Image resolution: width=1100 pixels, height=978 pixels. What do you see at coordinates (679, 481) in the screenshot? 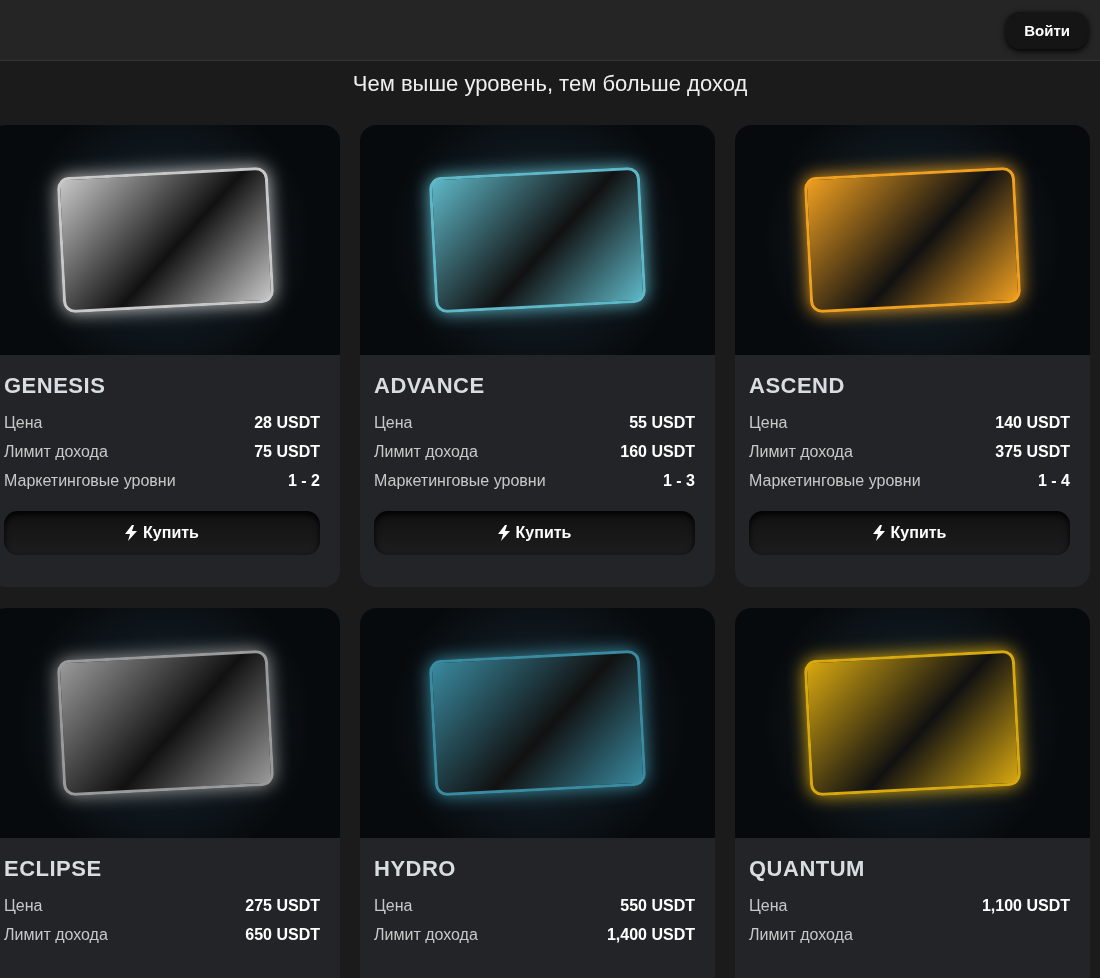
I see `row-value: 1 - 3` at bounding box center [679, 481].